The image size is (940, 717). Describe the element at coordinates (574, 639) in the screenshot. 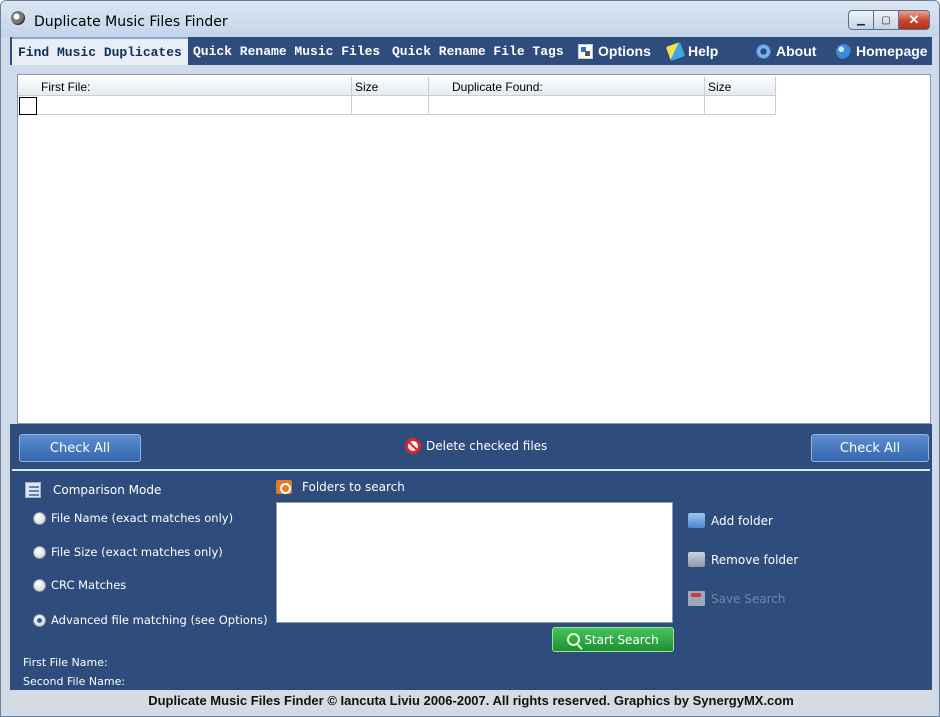

I see `search-icon` at that location.